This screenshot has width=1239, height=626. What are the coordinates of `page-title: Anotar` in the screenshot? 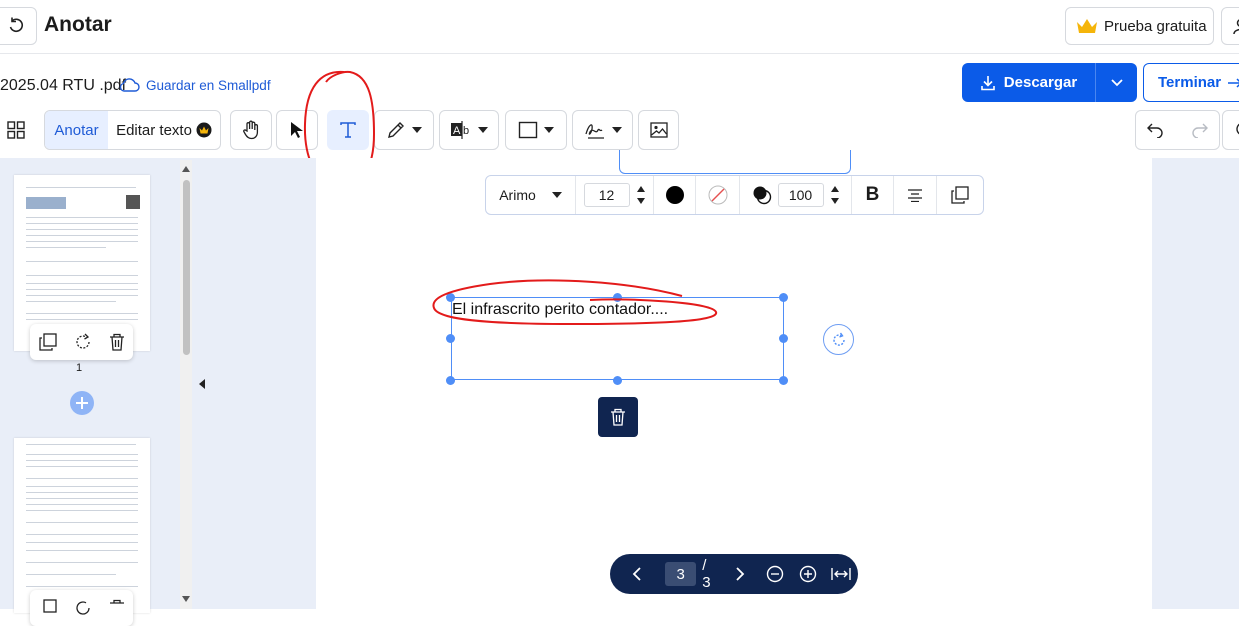 It's located at (78, 25).